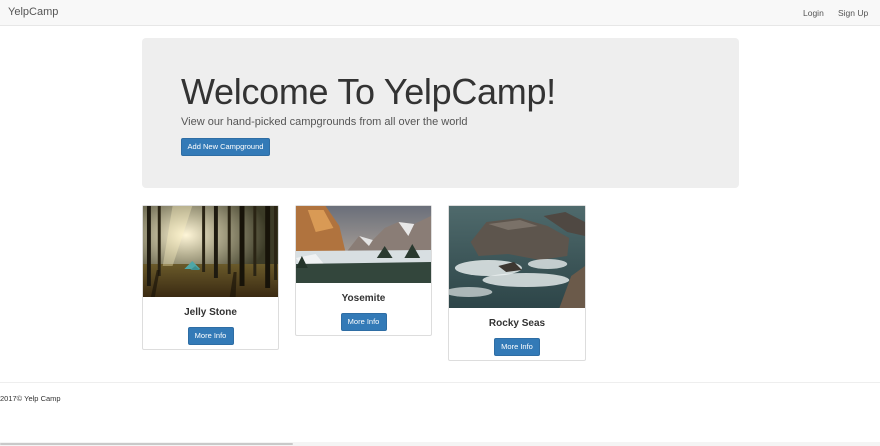  Describe the element at coordinates (440, 444) in the screenshot. I see `horizontal-scrollbar` at that location.